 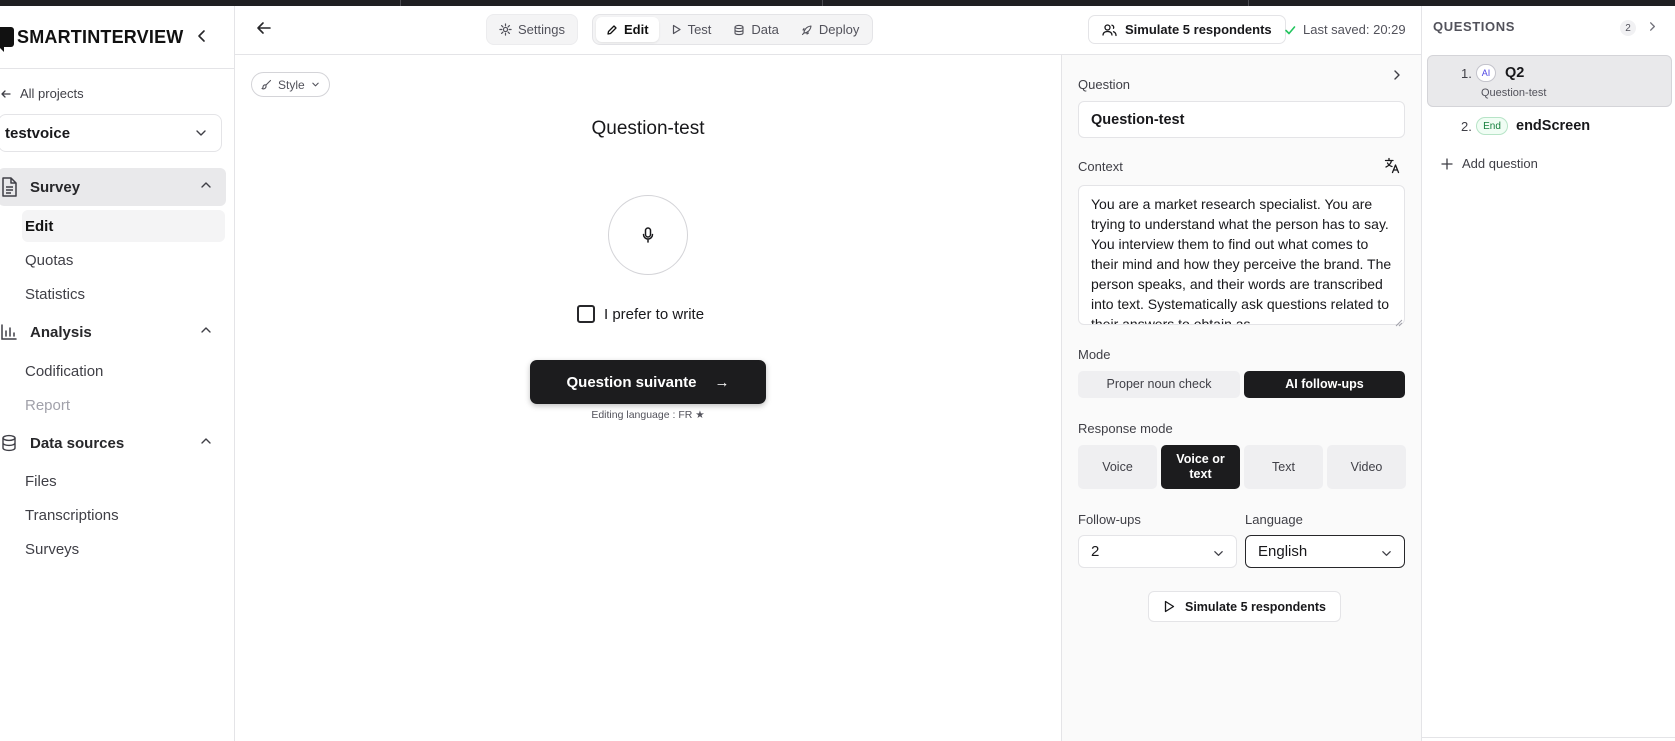 I want to click on prefer-write-checkbox: I prefer to write, so click(x=640, y=314).